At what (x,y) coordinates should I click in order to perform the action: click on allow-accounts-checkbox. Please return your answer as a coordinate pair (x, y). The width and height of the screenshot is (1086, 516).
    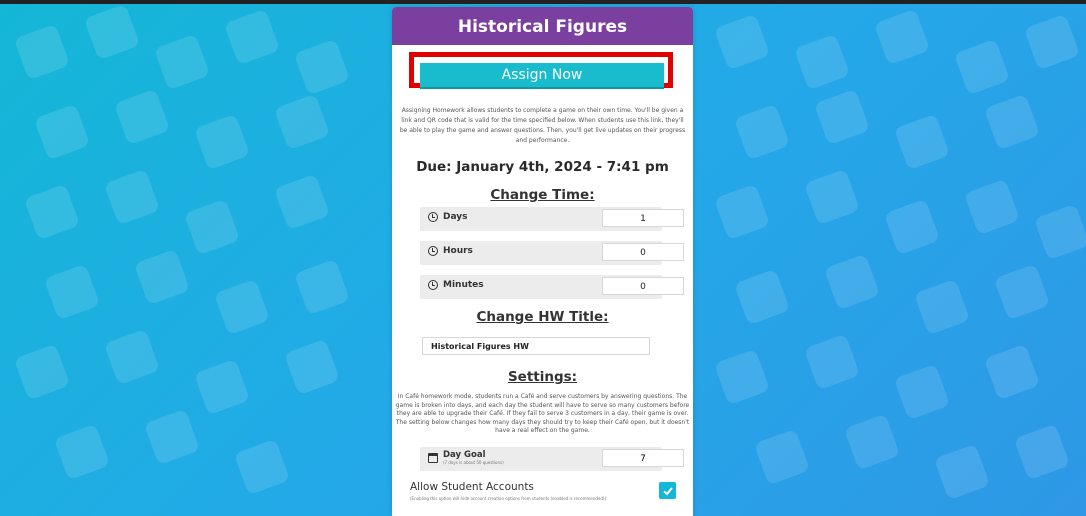
    Looking at the image, I should click on (667, 490).